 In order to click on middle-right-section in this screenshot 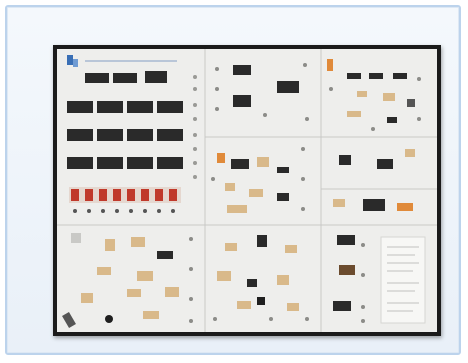, I will do `click(374, 180)`.